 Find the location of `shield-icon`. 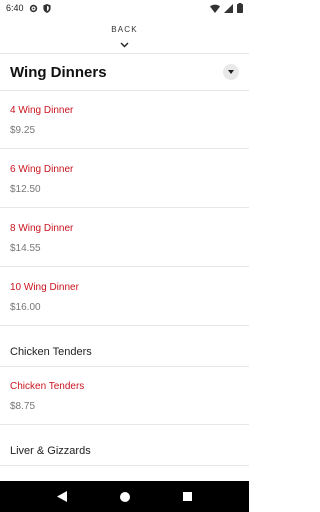

shield-icon is located at coordinates (46, 8).